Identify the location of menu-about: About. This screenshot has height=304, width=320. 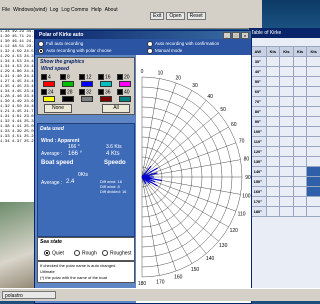
(111, 10).